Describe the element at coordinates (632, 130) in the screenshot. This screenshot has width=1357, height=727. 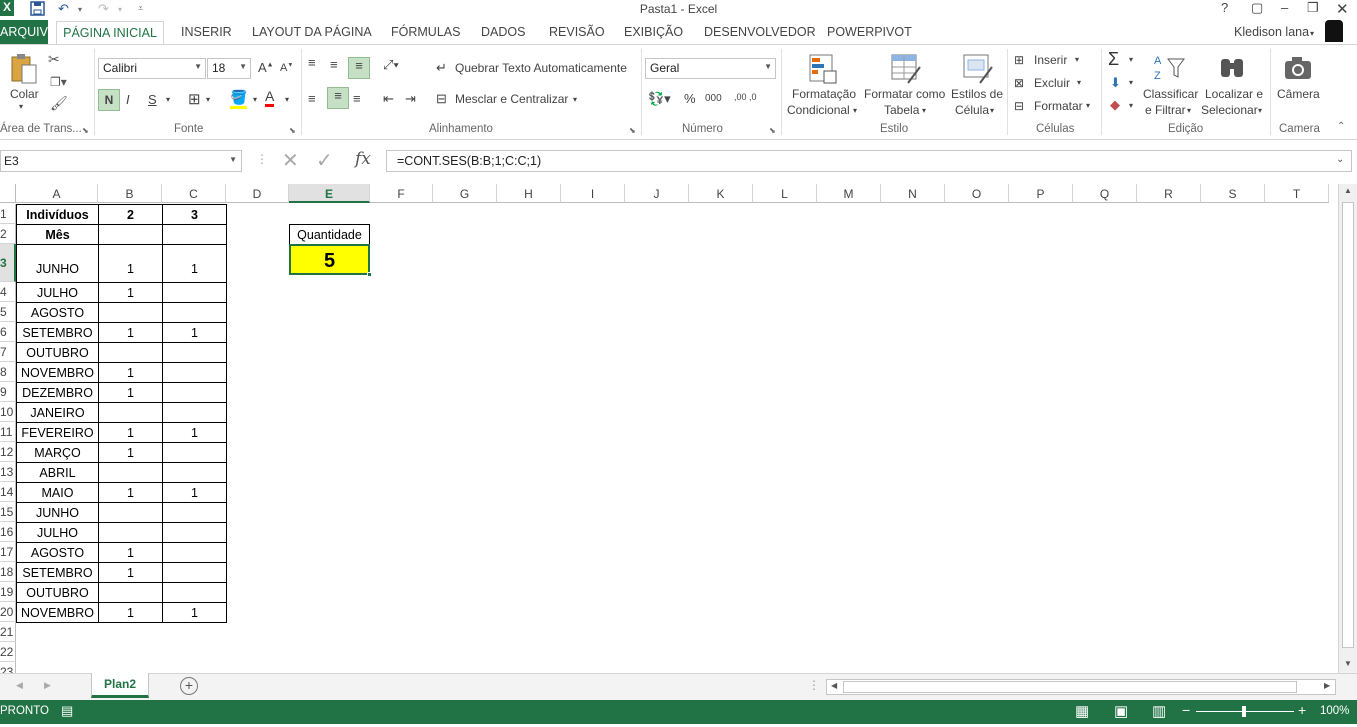
I see `alignment-launcher-icon: ⬊` at that location.